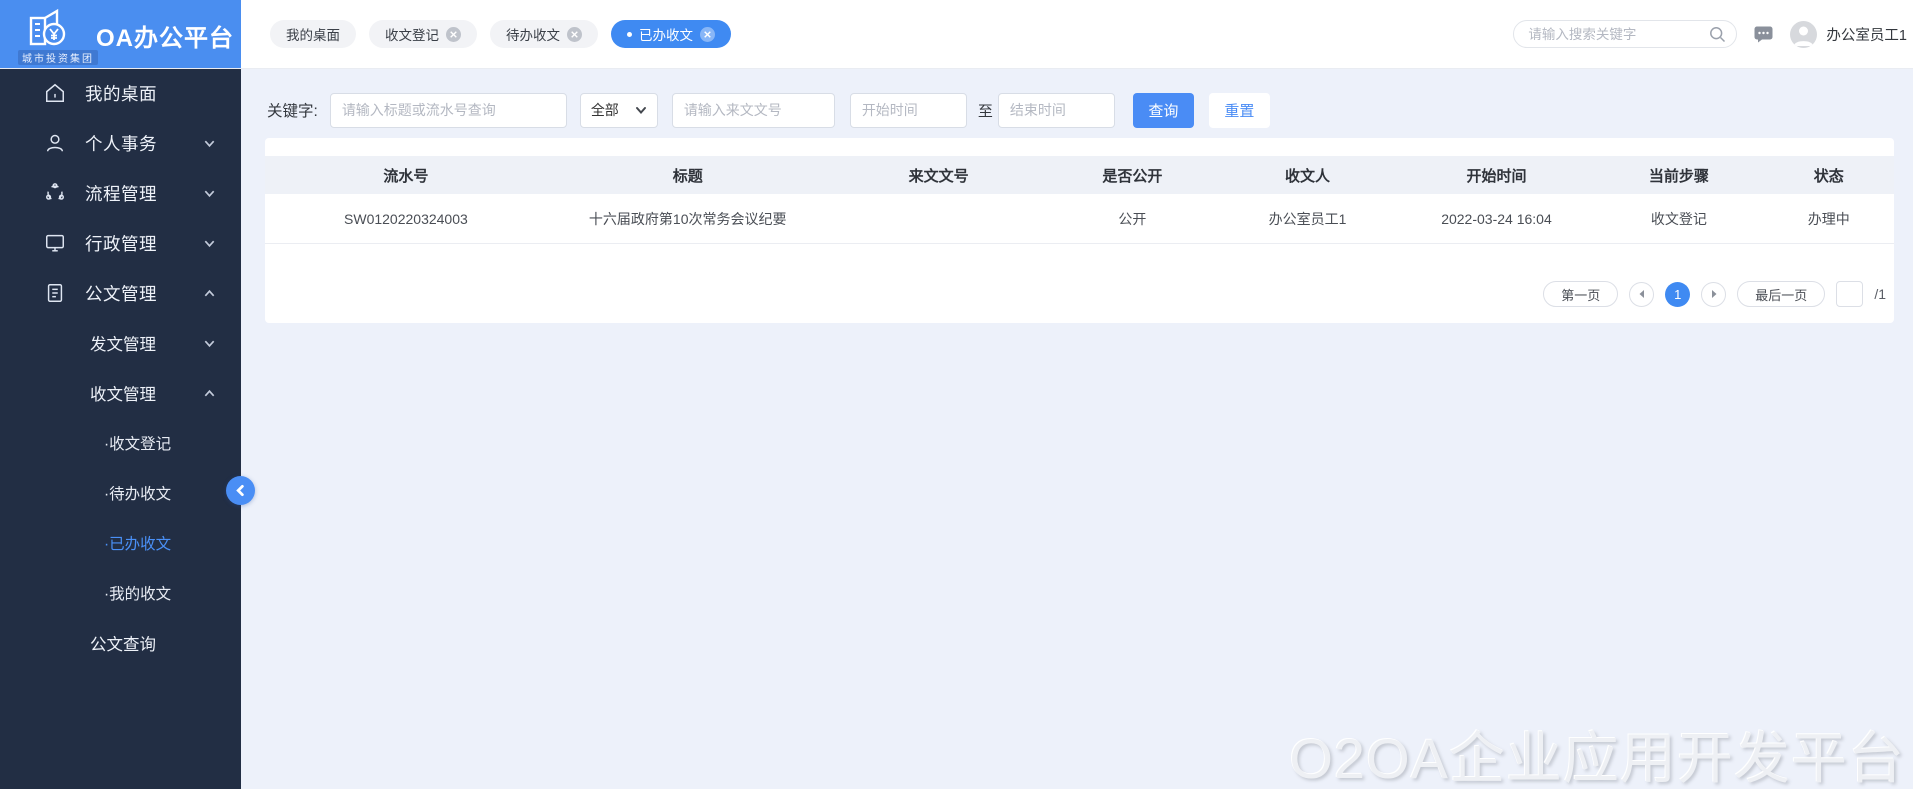 The height and width of the screenshot is (789, 1913). What do you see at coordinates (448, 110) in the screenshot?
I see `keyword-input` at bounding box center [448, 110].